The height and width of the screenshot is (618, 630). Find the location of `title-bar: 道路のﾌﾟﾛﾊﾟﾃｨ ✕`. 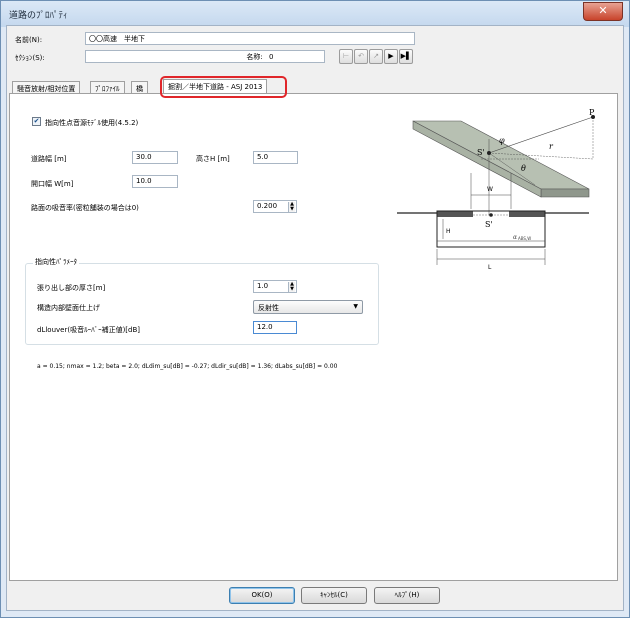

title-bar: 道路のﾌﾟﾛﾊﾟﾃｨ ✕ is located at coordinates (315, 14).